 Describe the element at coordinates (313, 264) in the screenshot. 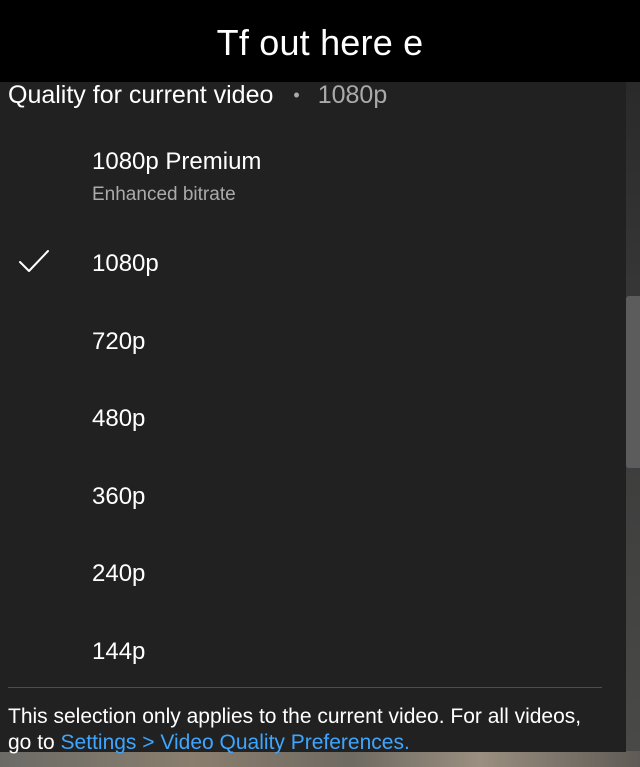

I see `quality-option-1080p: 1080p` at that location.